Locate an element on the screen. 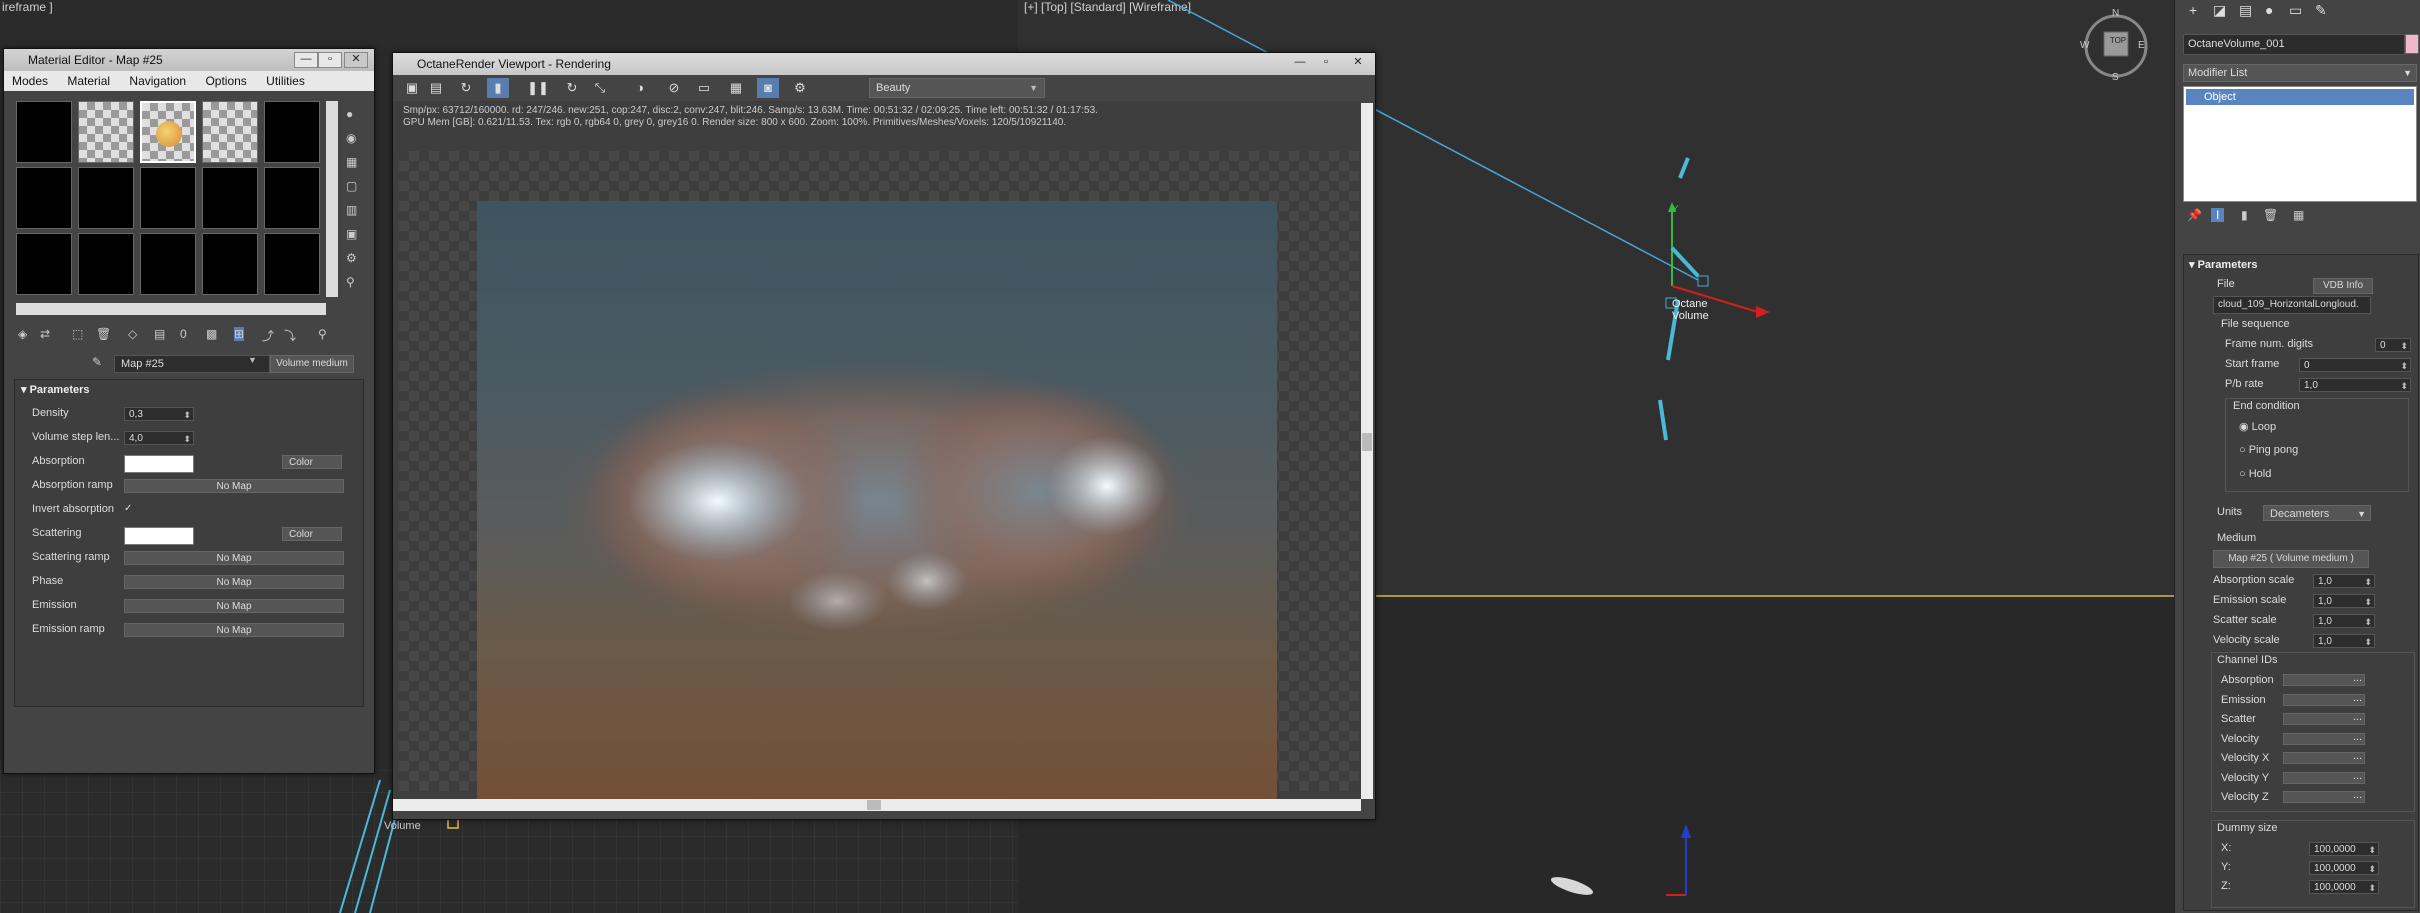 The height and width of the screenshot is (913, 2420). menu-modes: Modes is located at coordinates (30, 81).